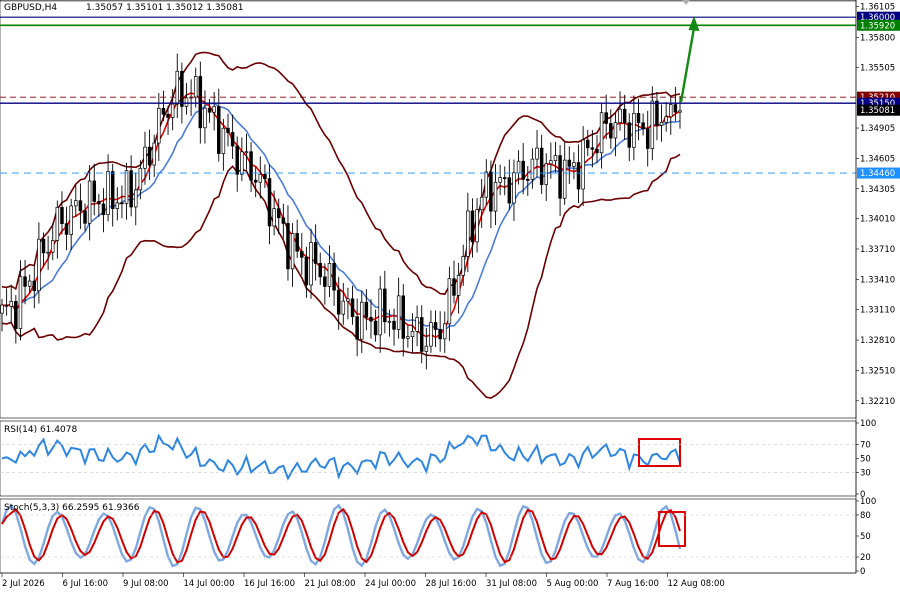 Image resolution: width=900 pixels, height=592 pixels. I want to click on time-tick-label: 24 Jul 00:00, so click(390, 584).